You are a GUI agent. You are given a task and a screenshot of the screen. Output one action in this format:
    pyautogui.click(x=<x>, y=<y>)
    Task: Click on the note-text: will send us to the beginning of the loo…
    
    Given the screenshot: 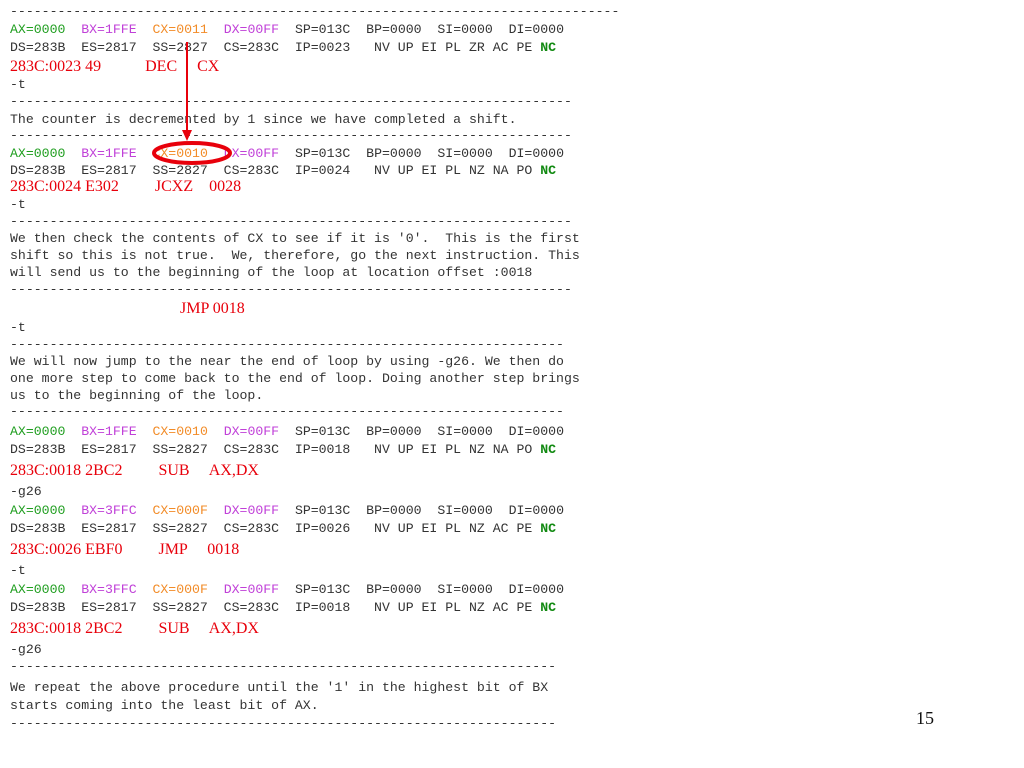 What is the action you would take?
    pyautogui.click(x=271, y=272)
    